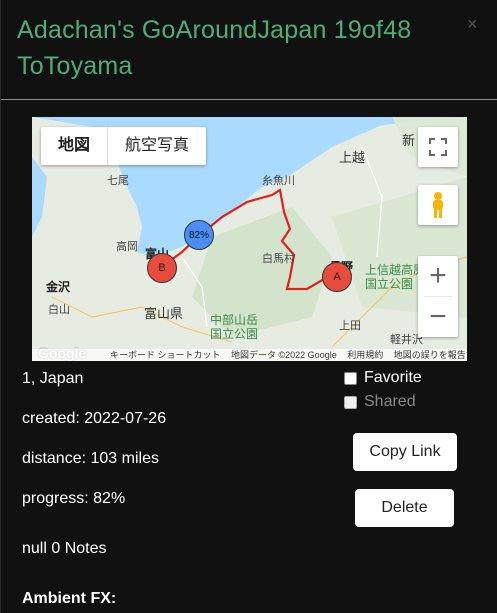 Image resolution: width=497 pixels, height=613 pixels. I want to click on map-type-satellite-button: 航空写真, so click(157, 146).